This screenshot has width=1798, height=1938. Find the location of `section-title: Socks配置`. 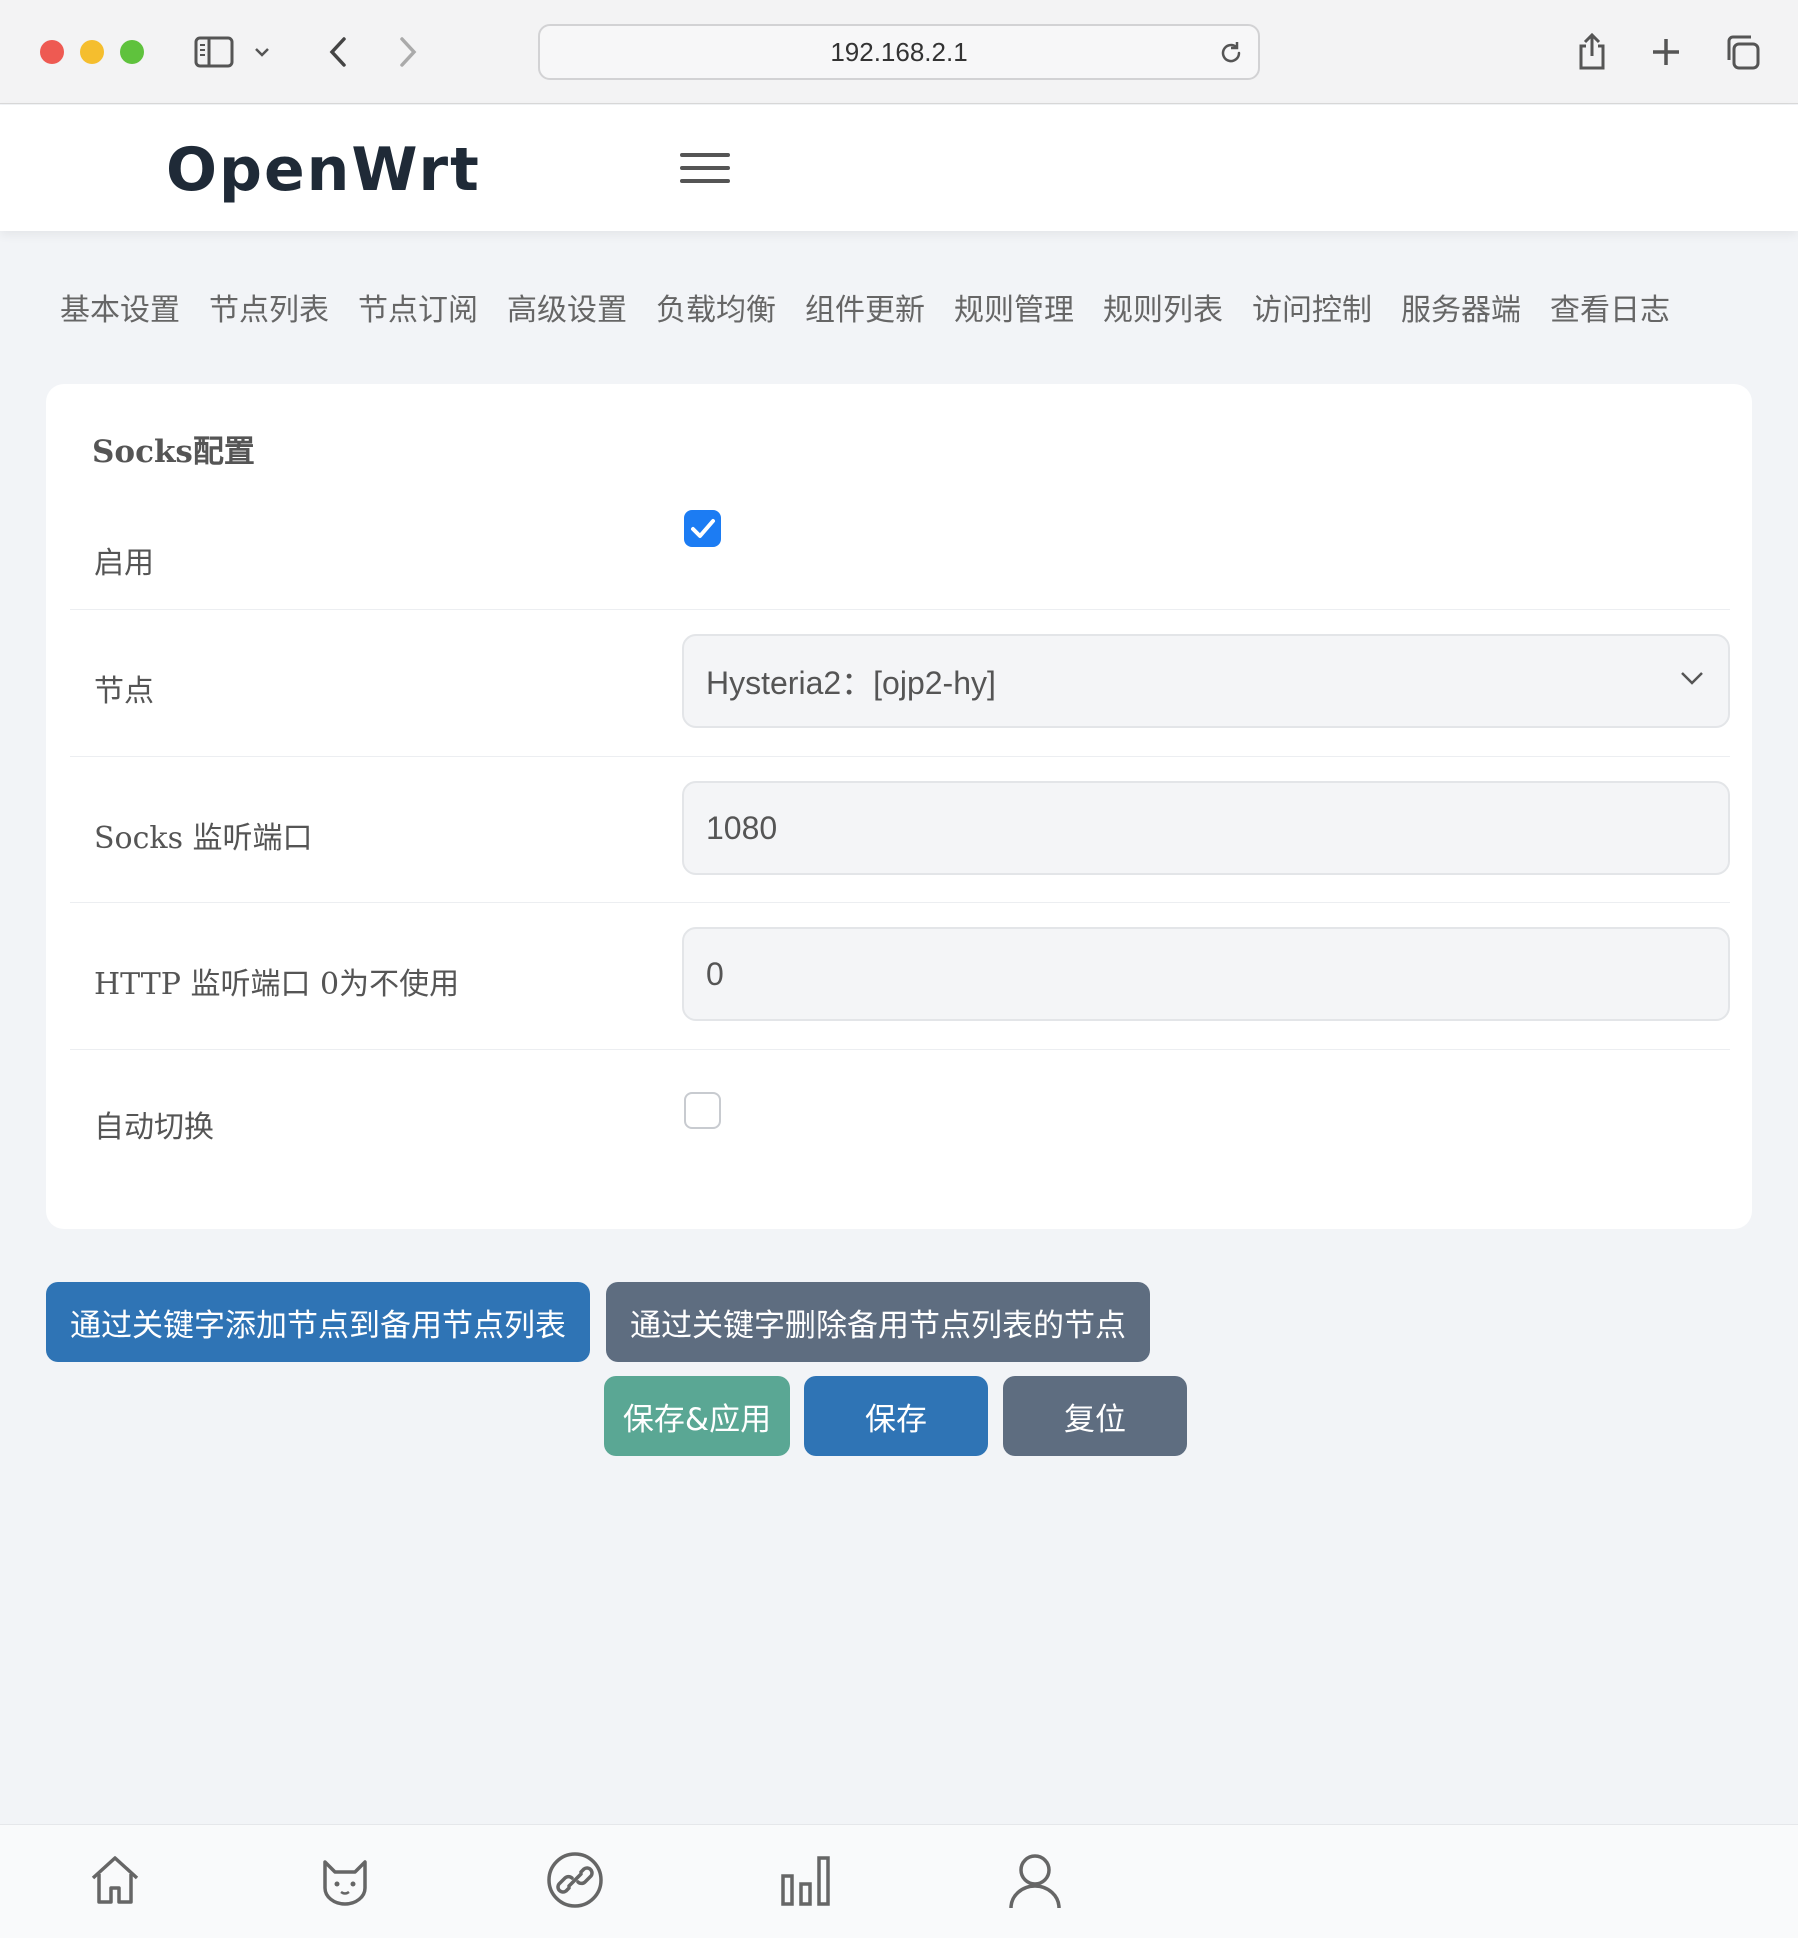

section-title: Socks配置 is located at coordinates (173, 452).